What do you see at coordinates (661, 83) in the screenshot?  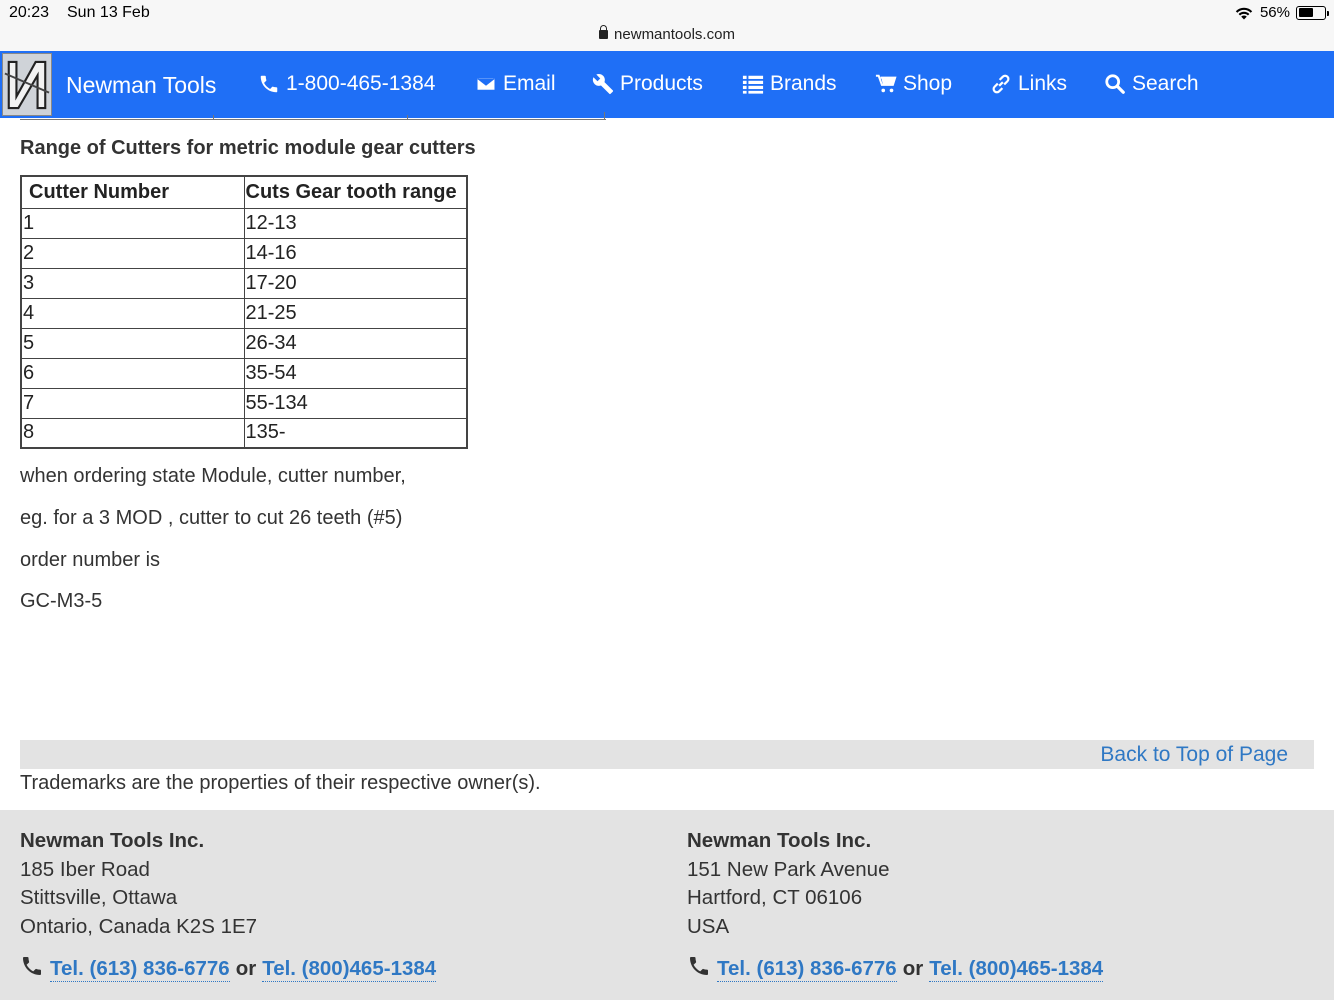 I see `nav-products-label: Products` at bounding box center [661, 83].